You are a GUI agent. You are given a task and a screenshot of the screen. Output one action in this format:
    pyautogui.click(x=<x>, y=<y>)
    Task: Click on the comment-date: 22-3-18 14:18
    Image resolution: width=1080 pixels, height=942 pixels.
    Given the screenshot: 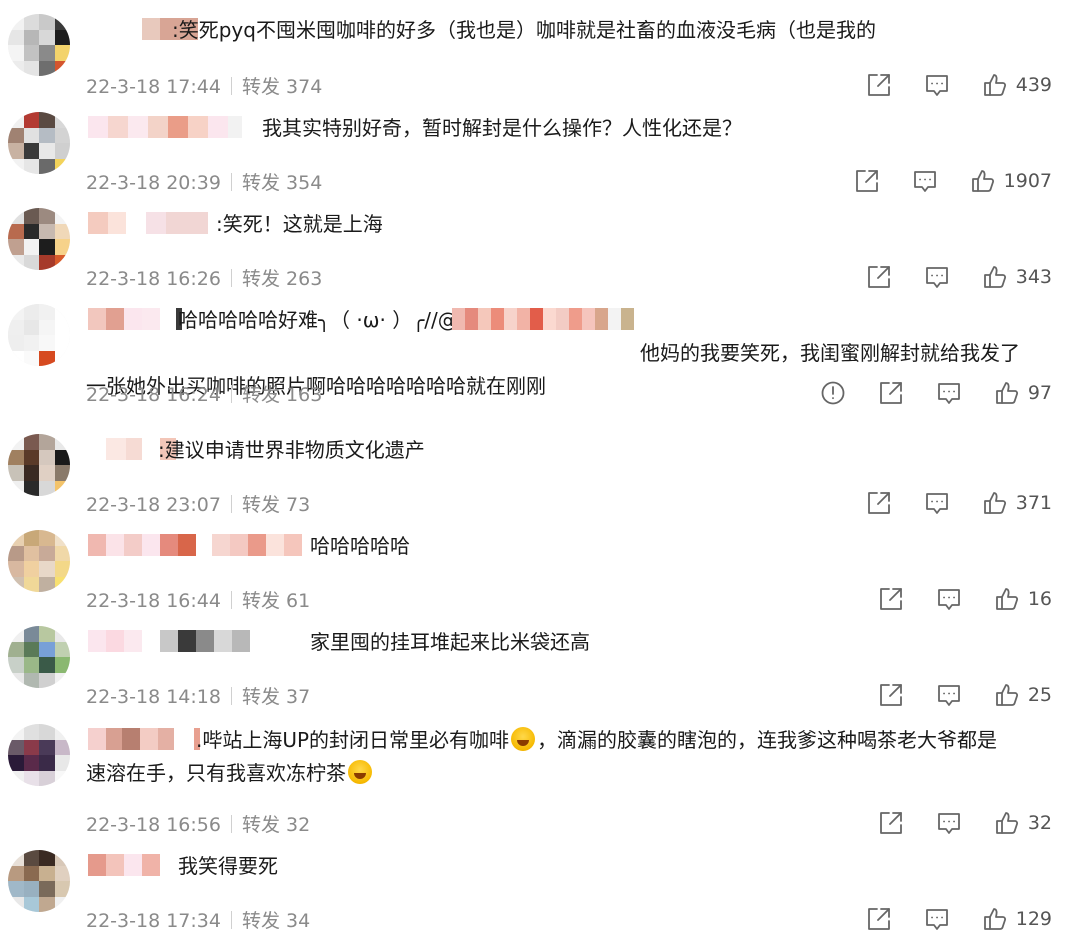 What is the action you would take?
    pyautogui.click(x=153, y=697)
    